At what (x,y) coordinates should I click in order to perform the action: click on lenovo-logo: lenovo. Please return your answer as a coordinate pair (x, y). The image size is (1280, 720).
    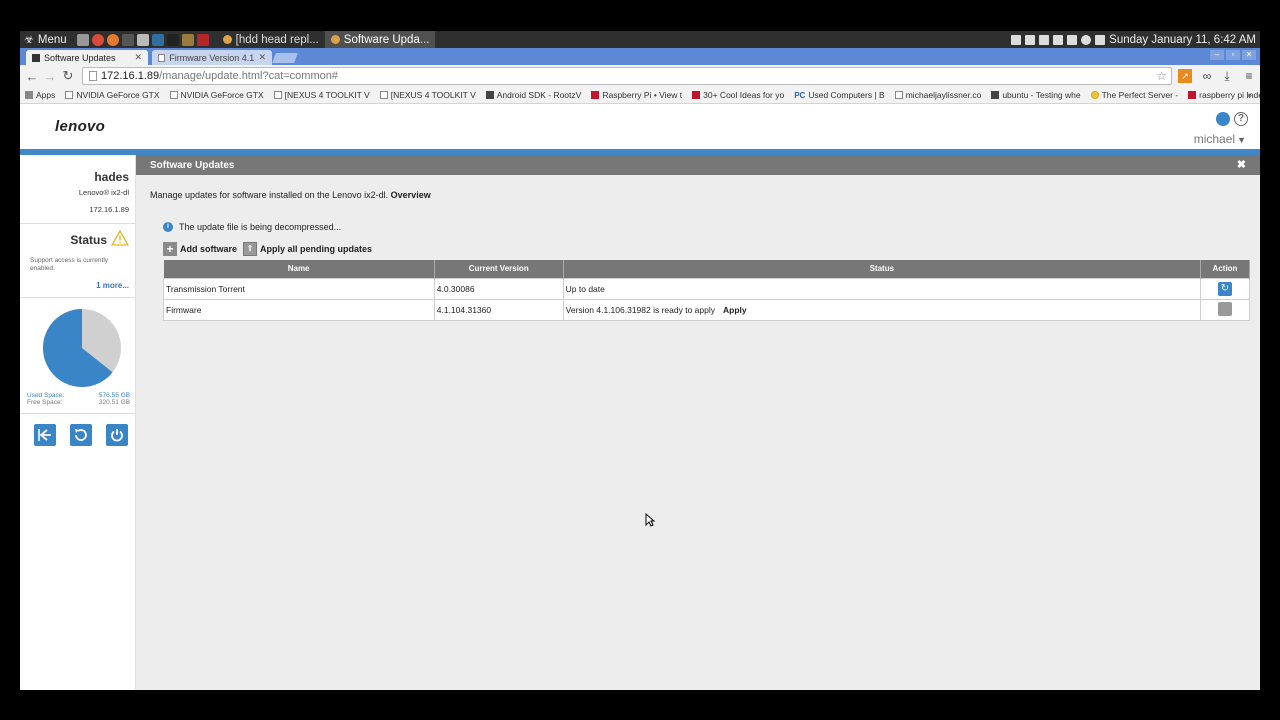
    Looking at the image, I should click on (80, 126).